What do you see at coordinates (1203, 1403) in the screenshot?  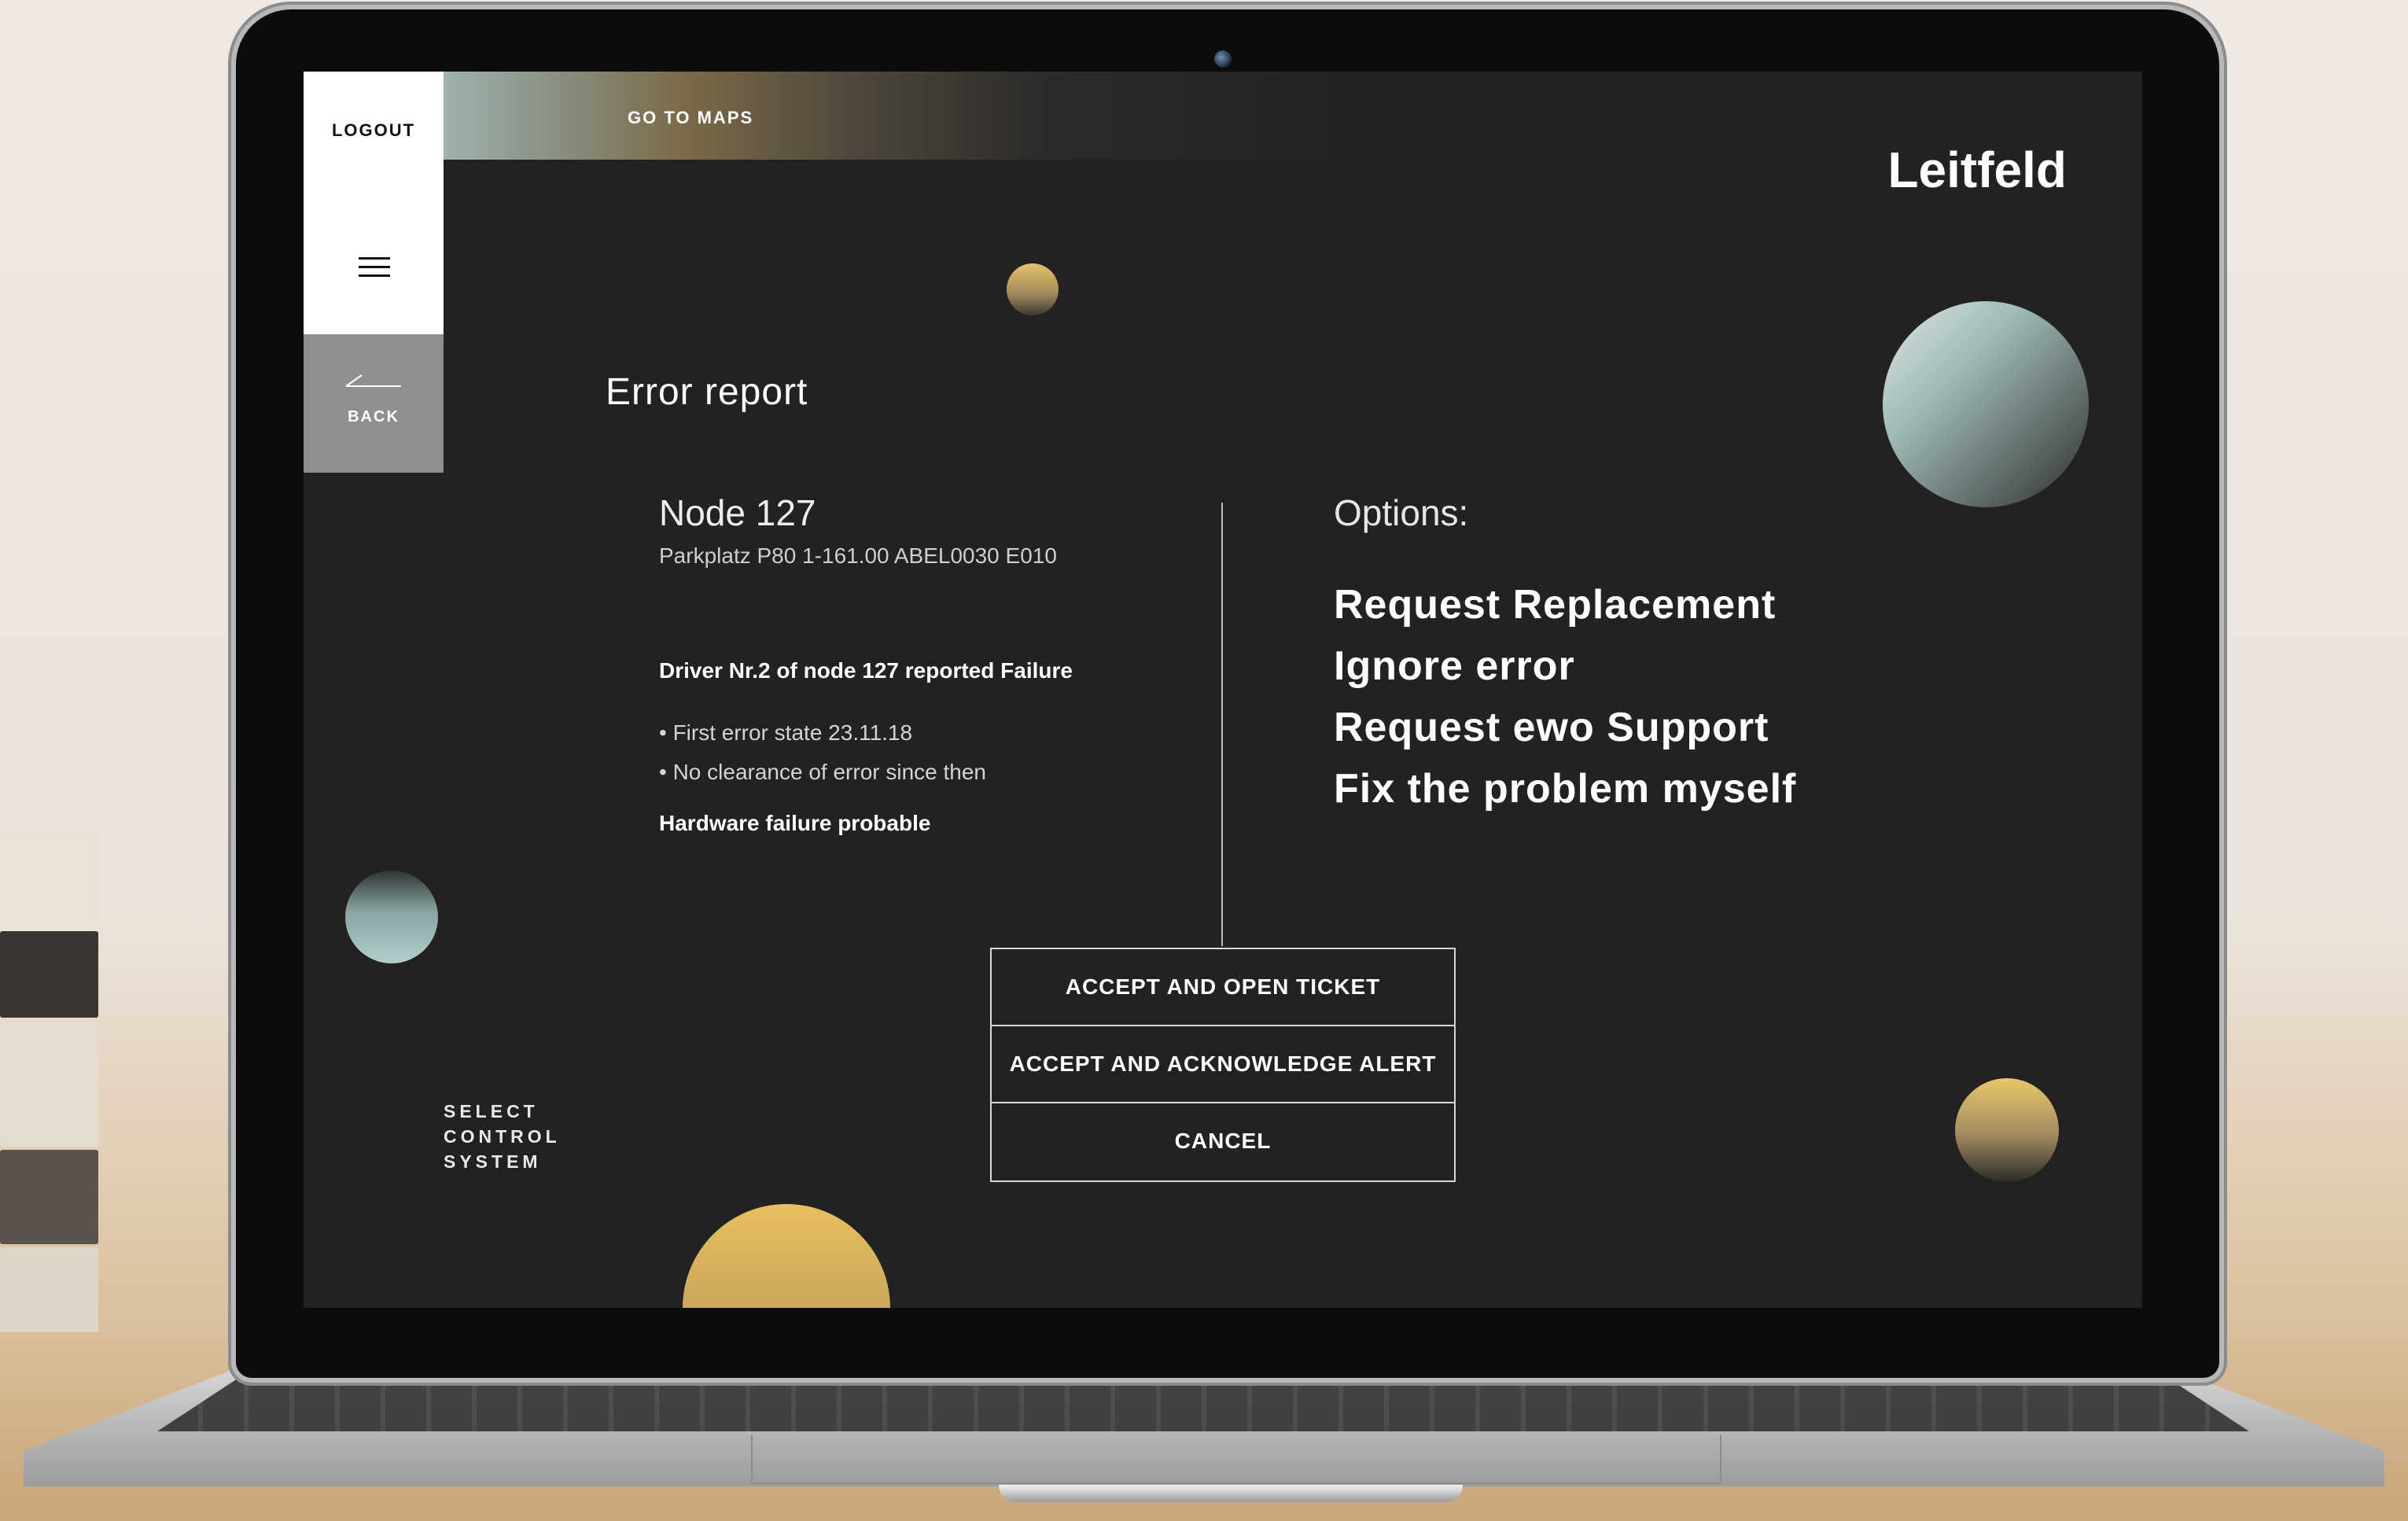 I see `laptop-keyboard` at bounding box center [1203, 1403].